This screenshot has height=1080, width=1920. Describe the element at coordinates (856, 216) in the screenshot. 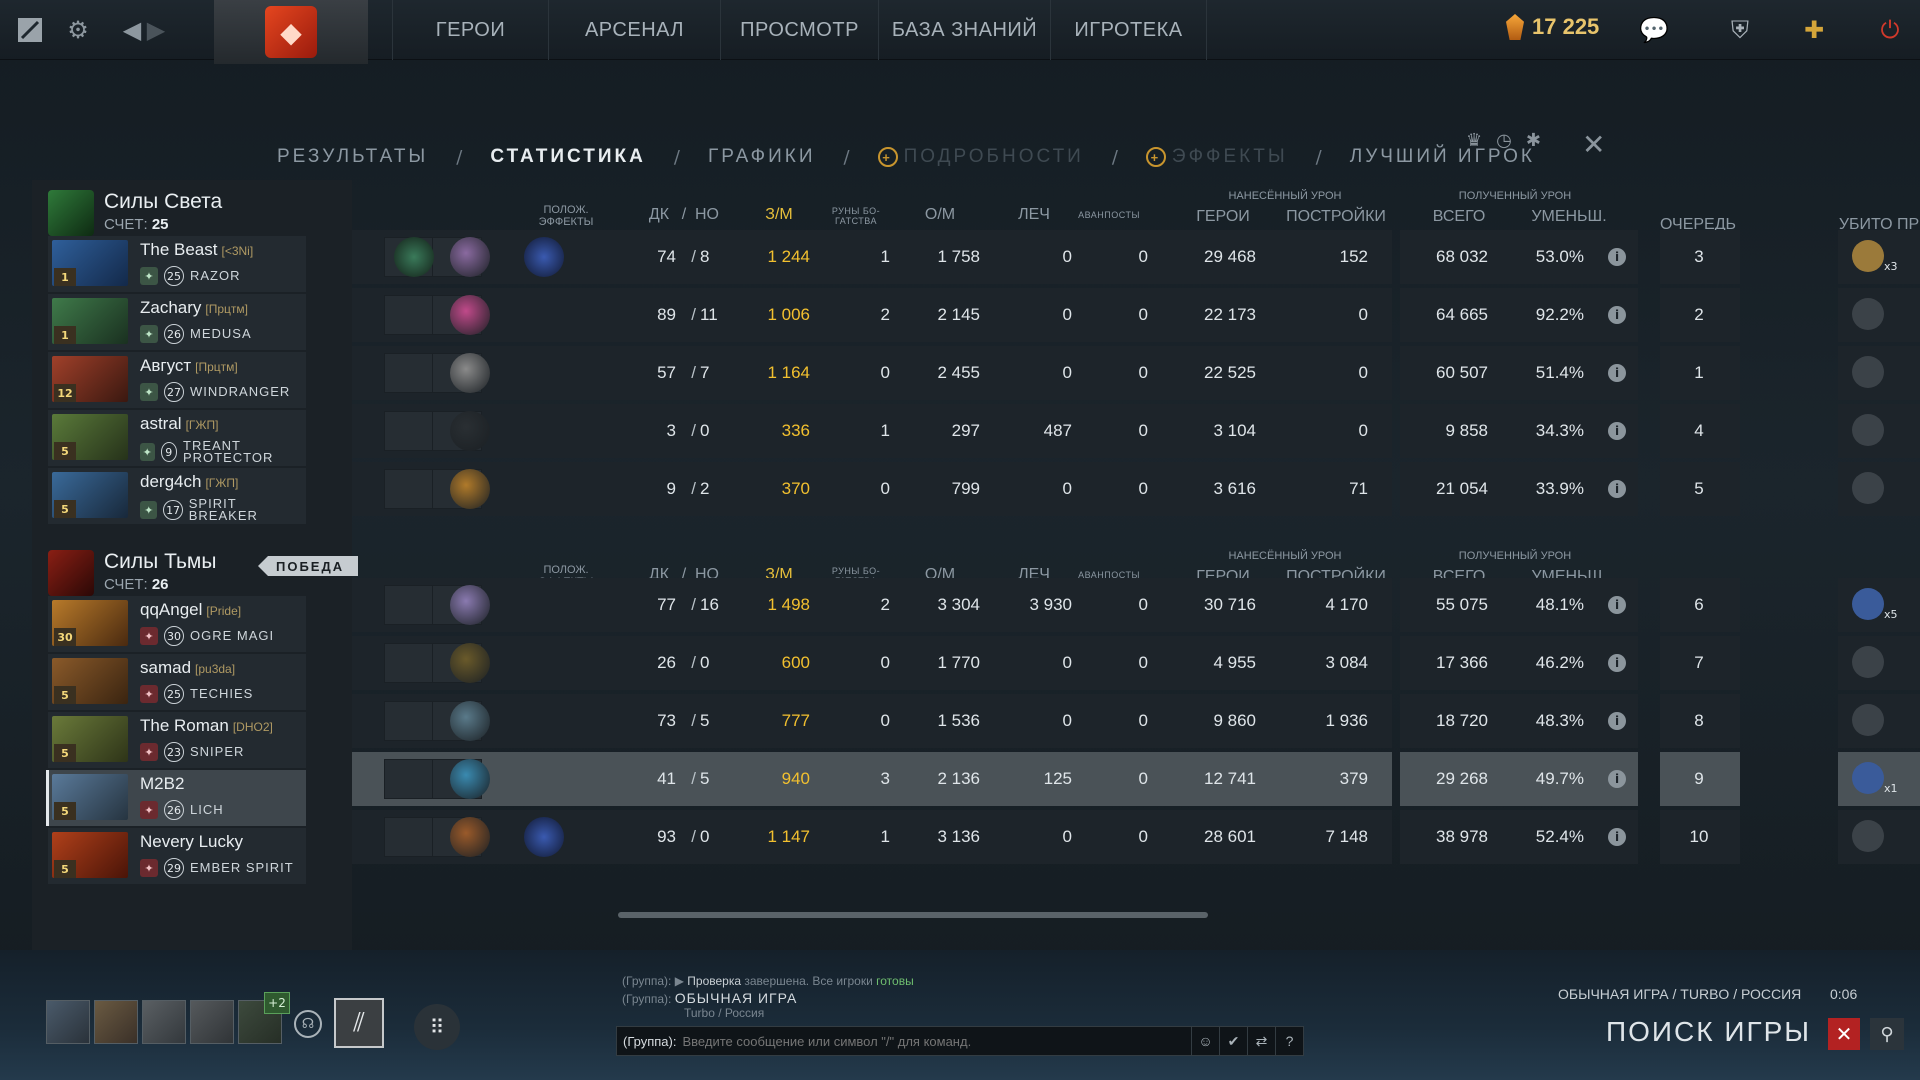

I see `column-header-runes: РУНЫ БО-ГАТСТВА` at that location.